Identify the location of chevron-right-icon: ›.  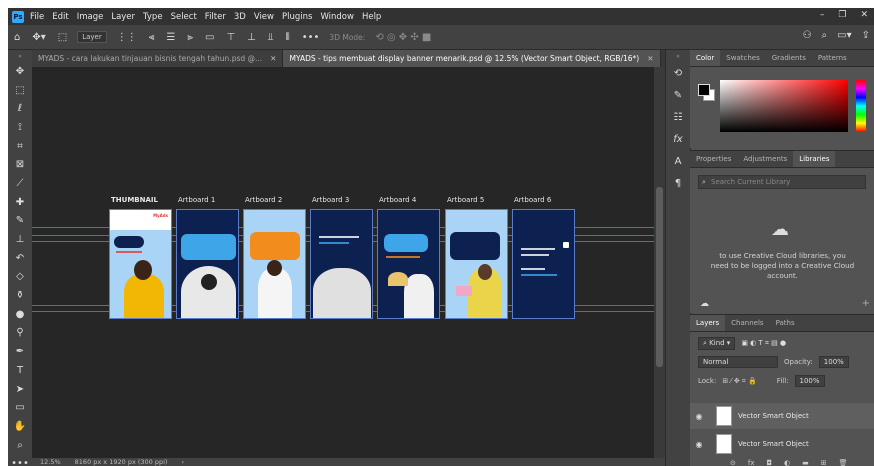
(182, 462).